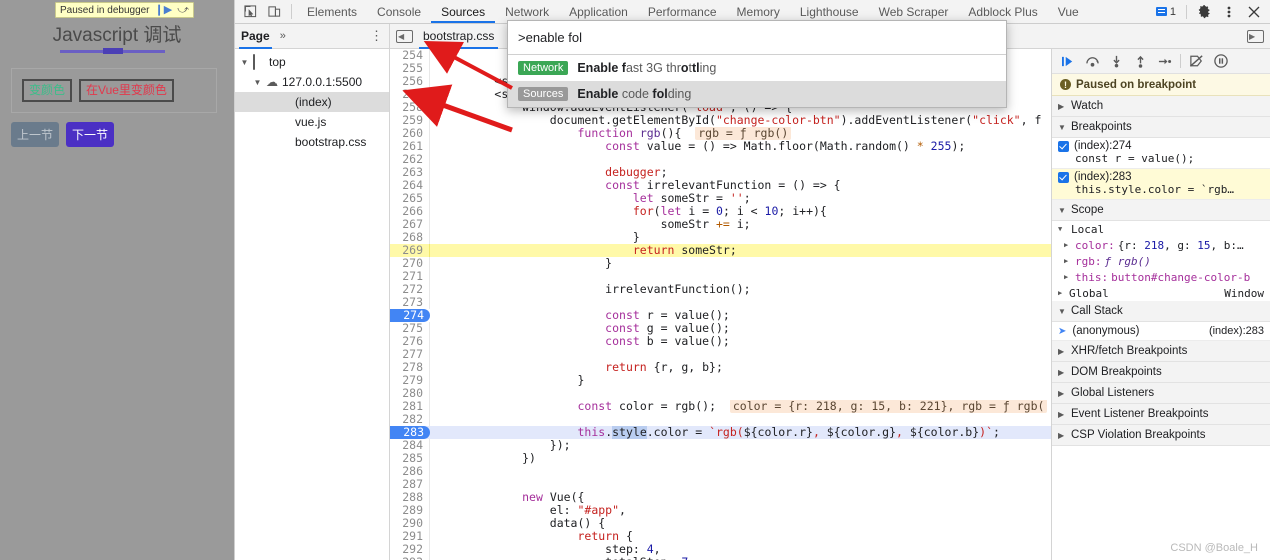 This screenshot has height=560, width=1270. I want to click on tab-console: Console, so click(399, 11).